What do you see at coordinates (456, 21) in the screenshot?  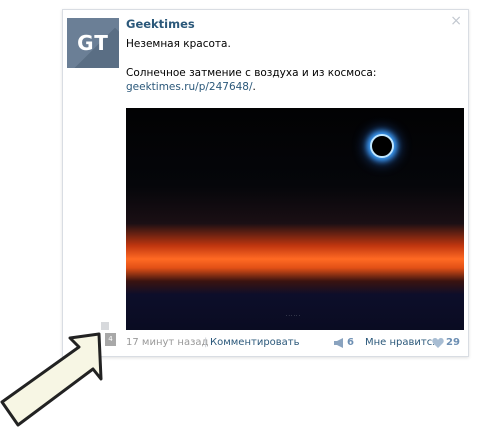 I see `close-icon: ×` at bounding box center [456, 21].